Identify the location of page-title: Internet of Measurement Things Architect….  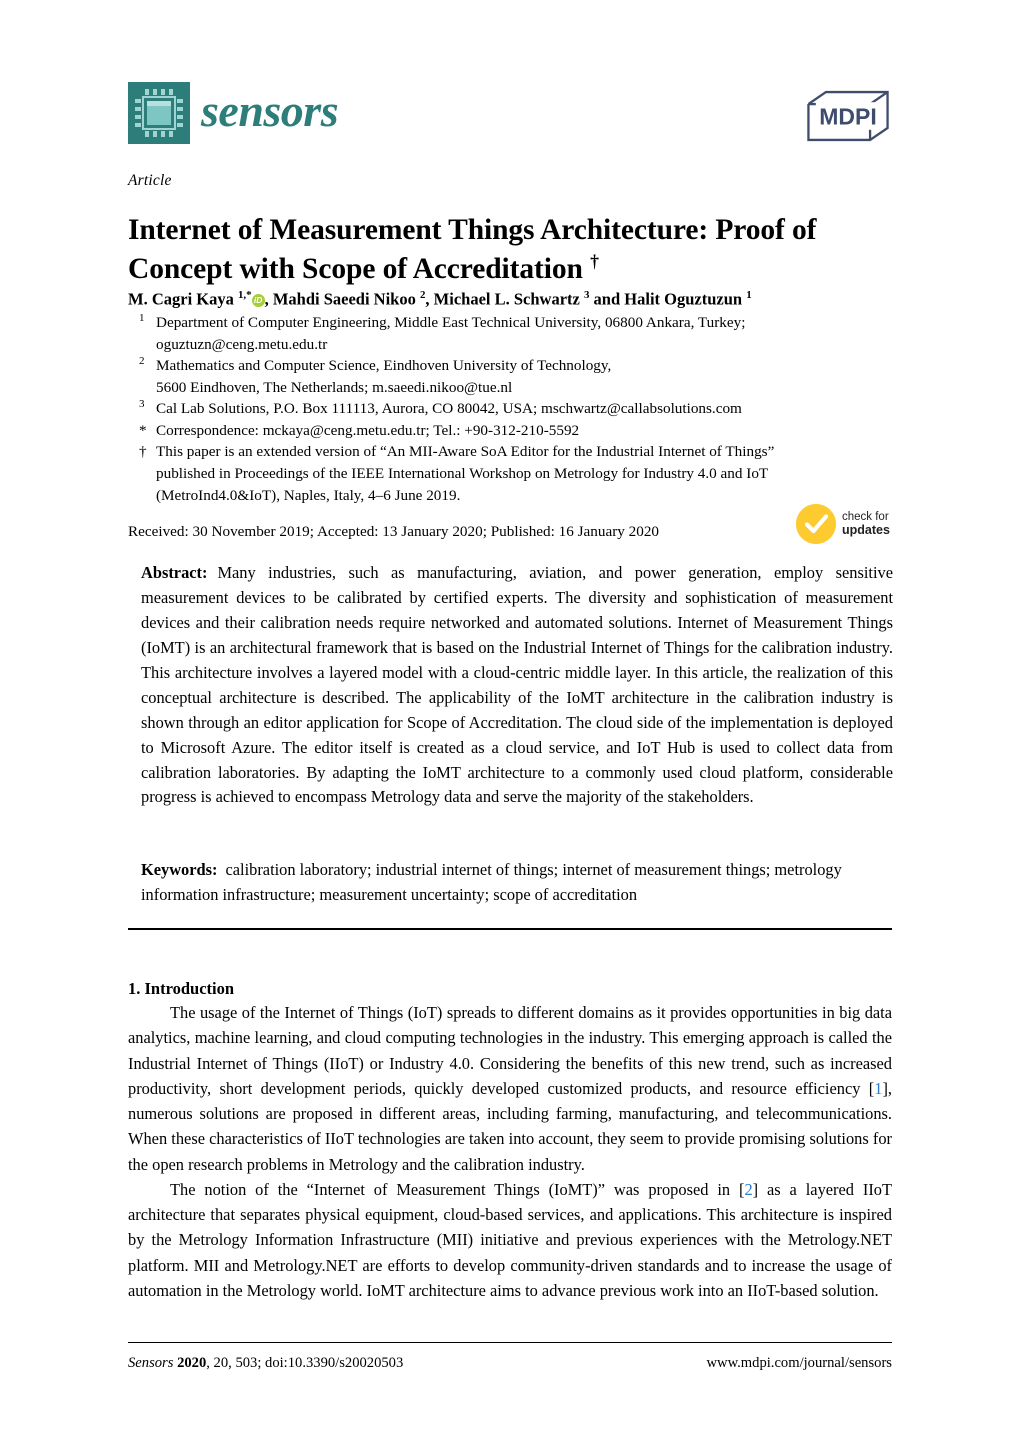
(508, 250).